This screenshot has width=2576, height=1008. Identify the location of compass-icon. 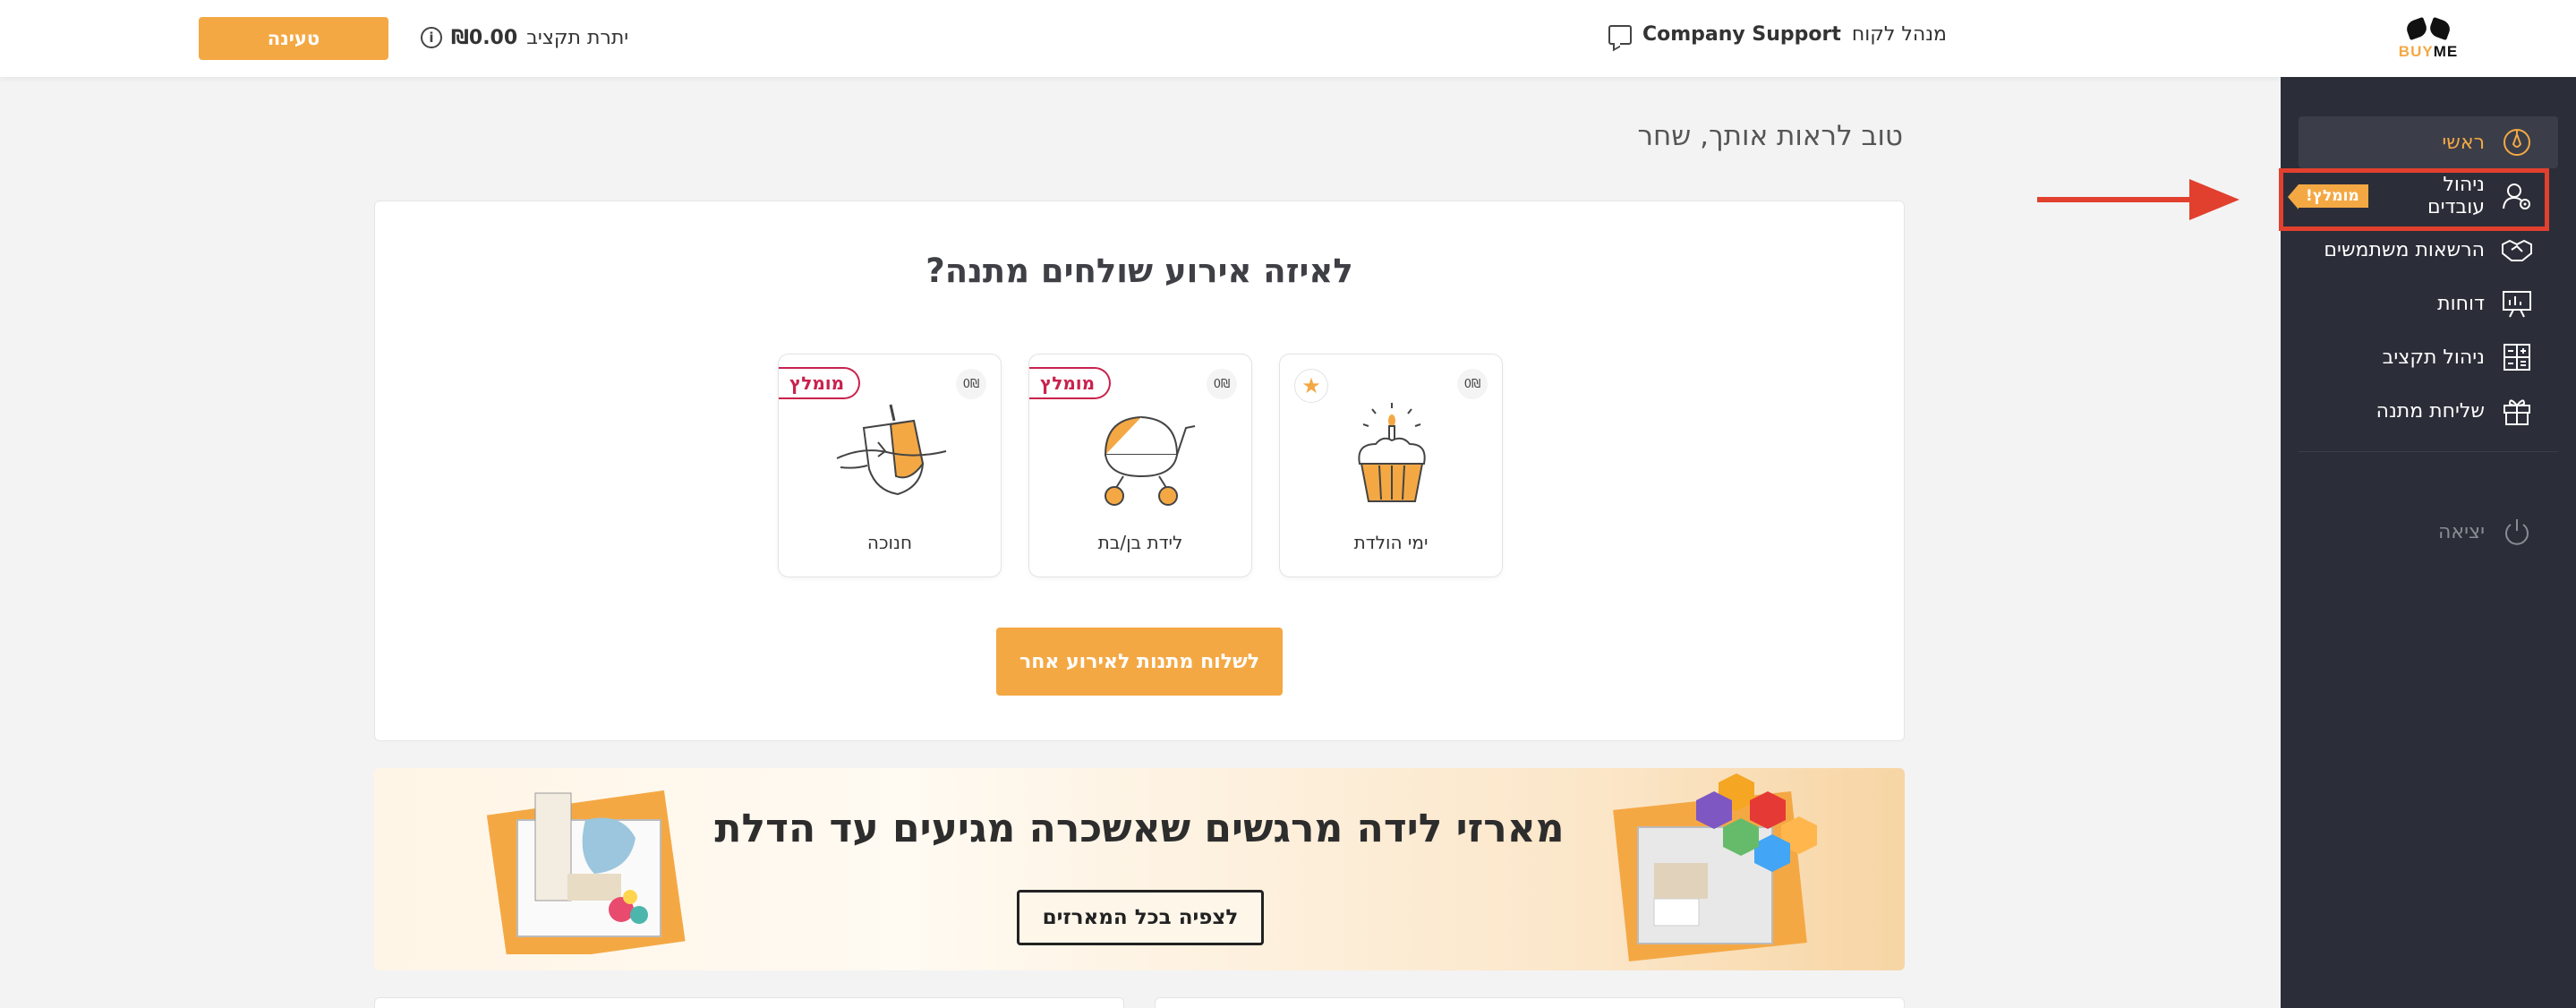
(2517, 142).